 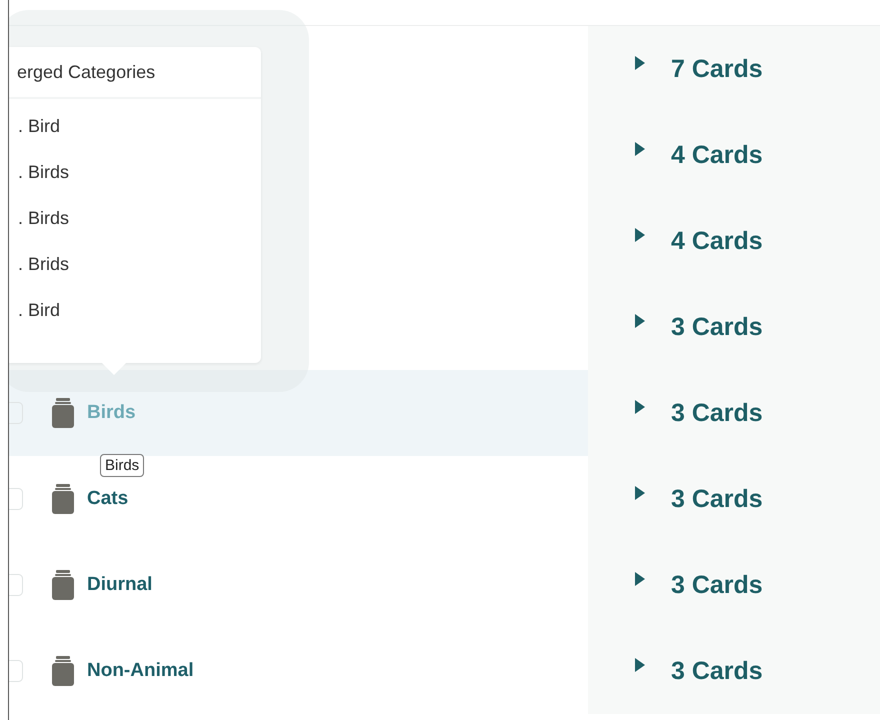 I want to click on popup-title: erged Categories, so click(x=86, y=72).